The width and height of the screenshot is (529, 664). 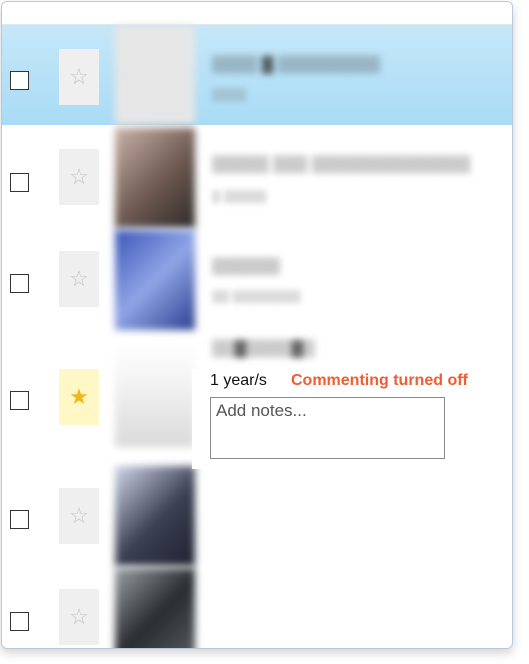 I want to click on channel-name-redacted: ▒▒▓▒▒▒▒▓▒, so click(x=263, y=348).